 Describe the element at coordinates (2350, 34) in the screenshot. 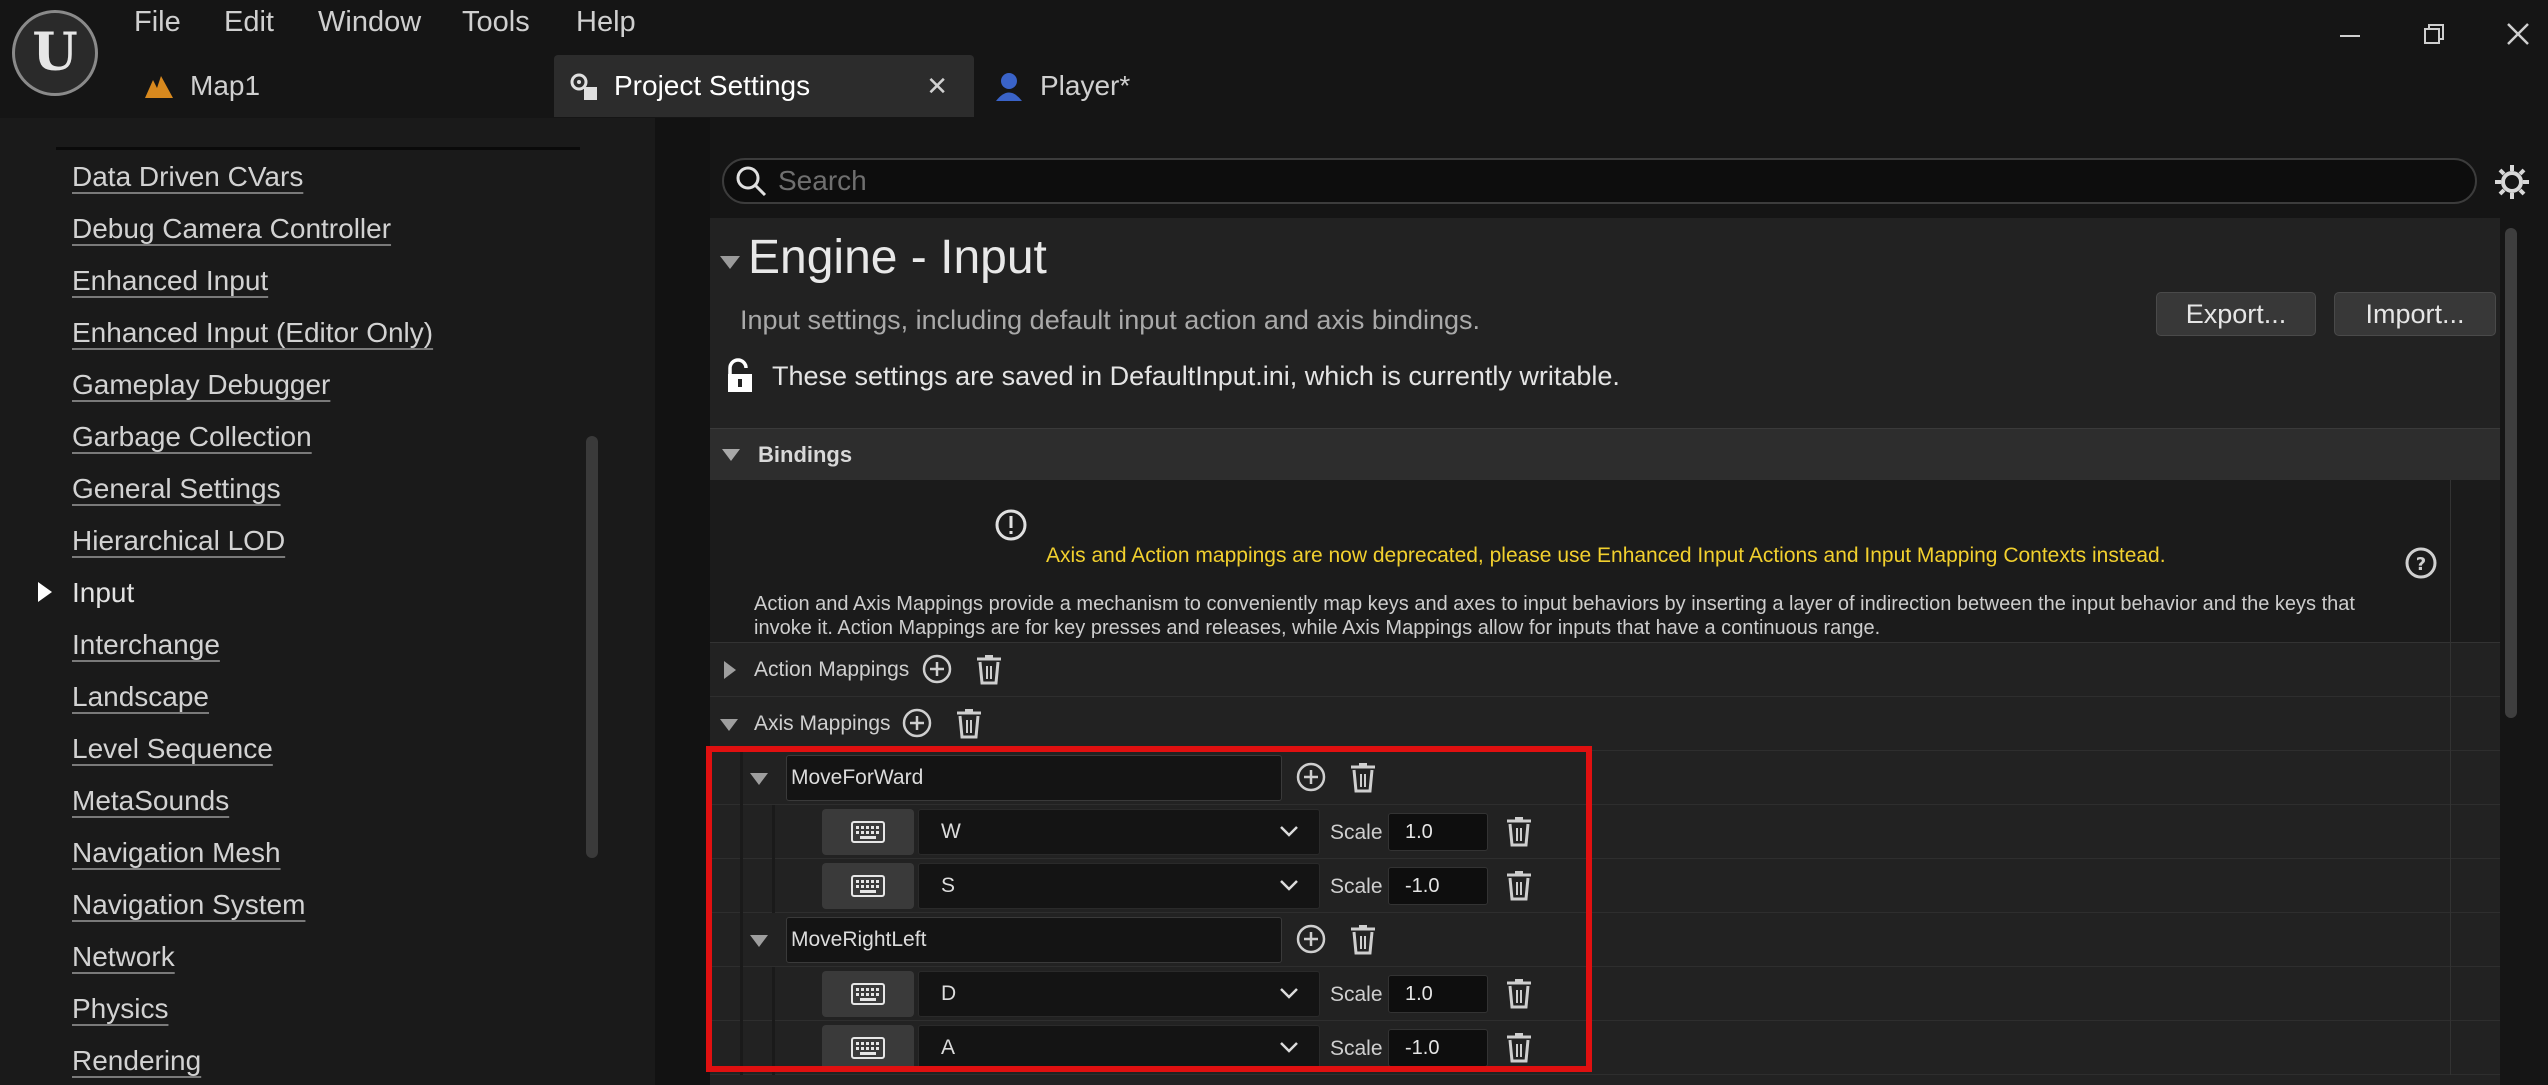

I see `minimize-icon` at that location.